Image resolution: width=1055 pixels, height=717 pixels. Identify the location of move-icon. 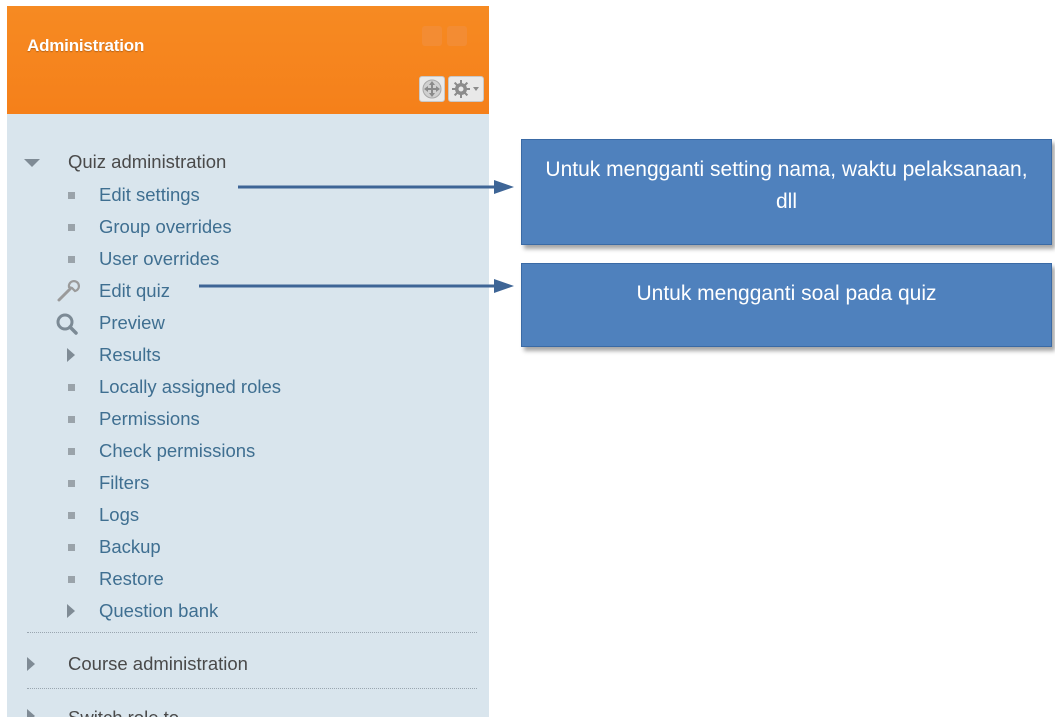
(432, 89).